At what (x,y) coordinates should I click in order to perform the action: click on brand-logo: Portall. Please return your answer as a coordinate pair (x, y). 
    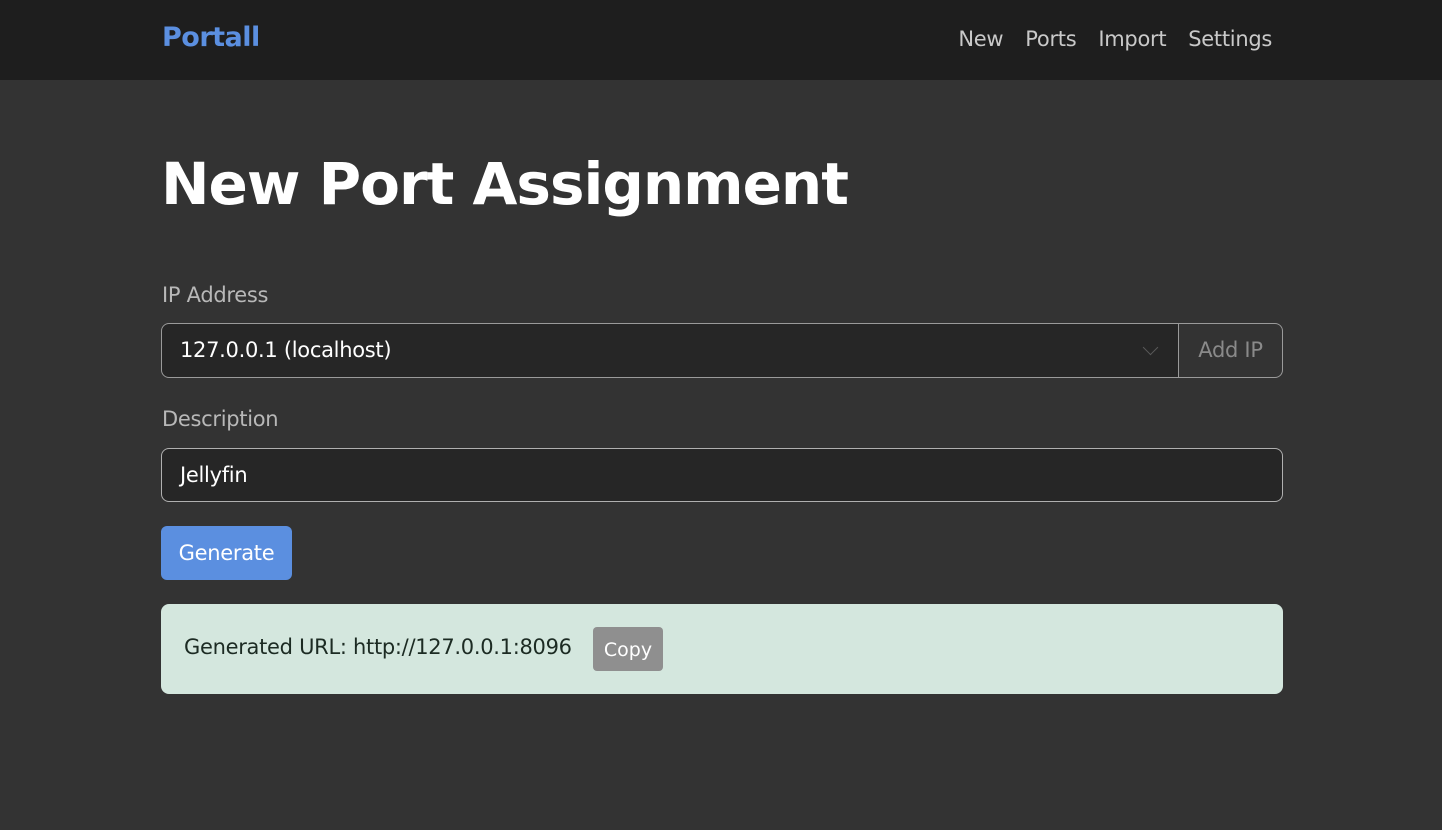
    Looking at the image, I should click on (211, 37).